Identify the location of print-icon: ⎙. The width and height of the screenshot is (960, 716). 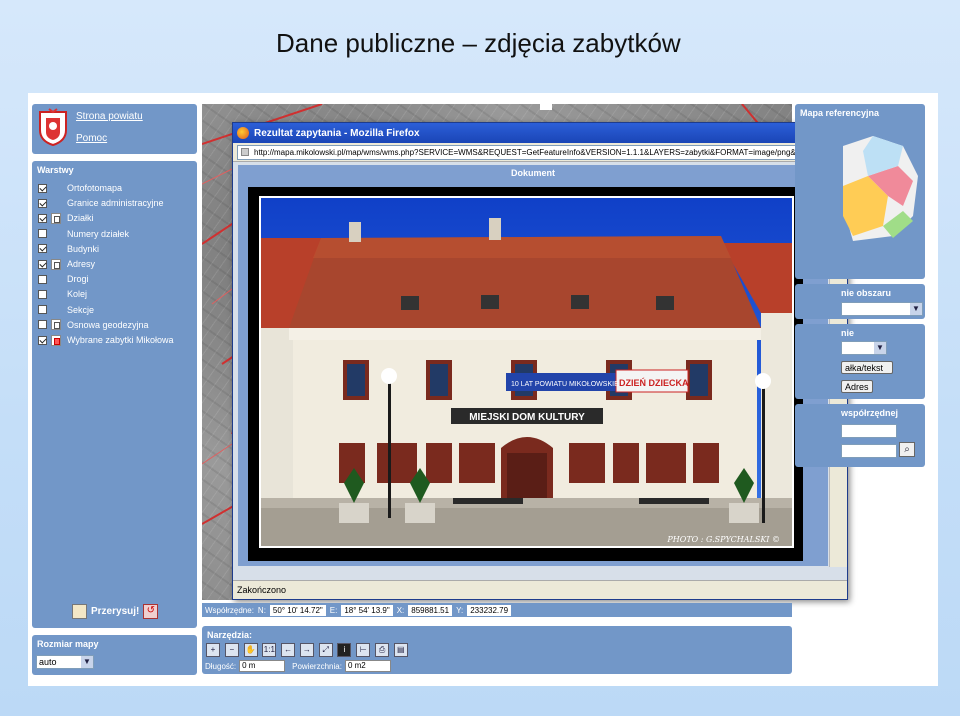
(382, 650).